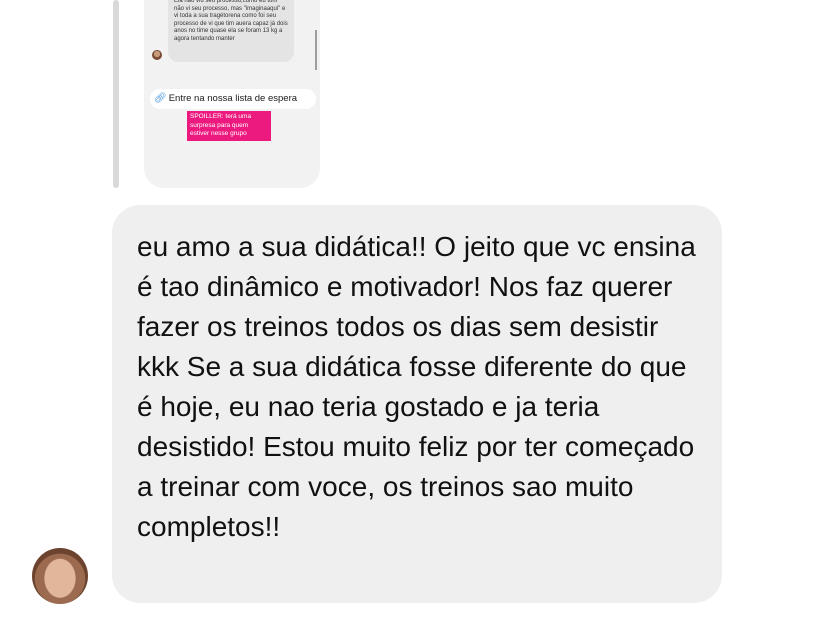 Image resolution: width=828 pixels, height=625 pixels. Describe the element at coordinates (60, 576) in the screenshot. I see `sender-avatar` at that location.